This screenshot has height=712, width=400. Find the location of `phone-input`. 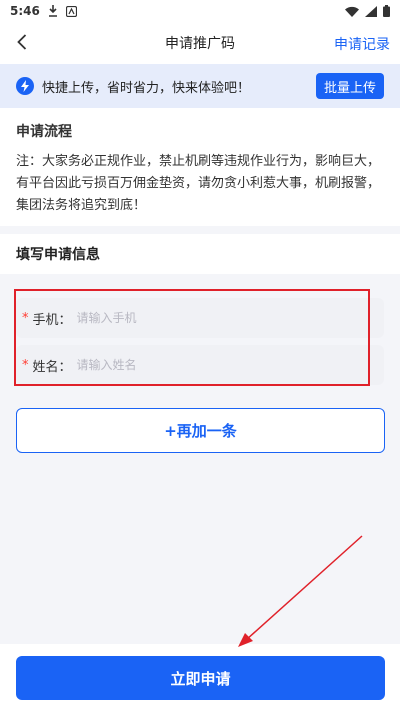

phone-input is located at coordinates (211, 318).